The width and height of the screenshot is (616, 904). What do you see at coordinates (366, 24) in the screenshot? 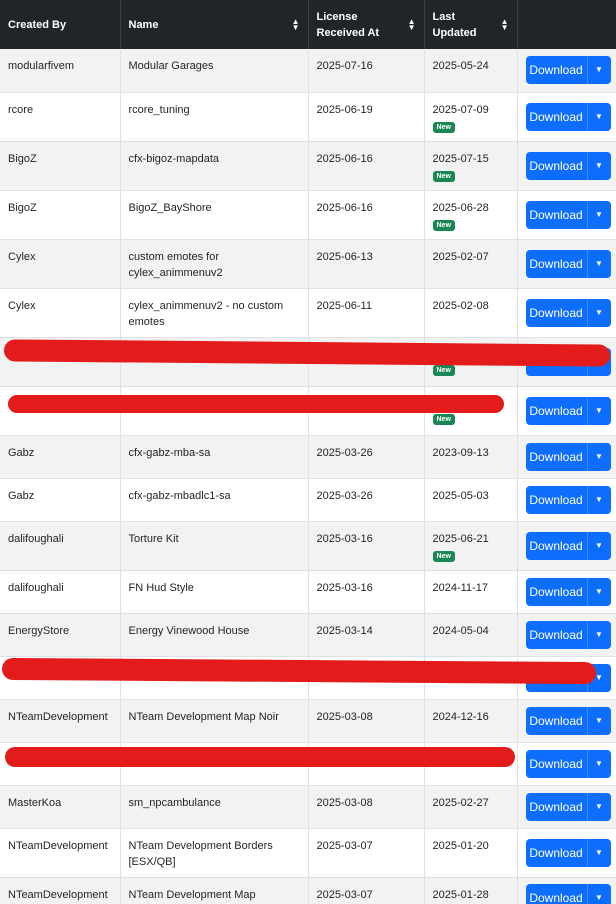
I see `column-header-license-received-at: License Received At ▲ ▼` at bounding box center [366, 24].